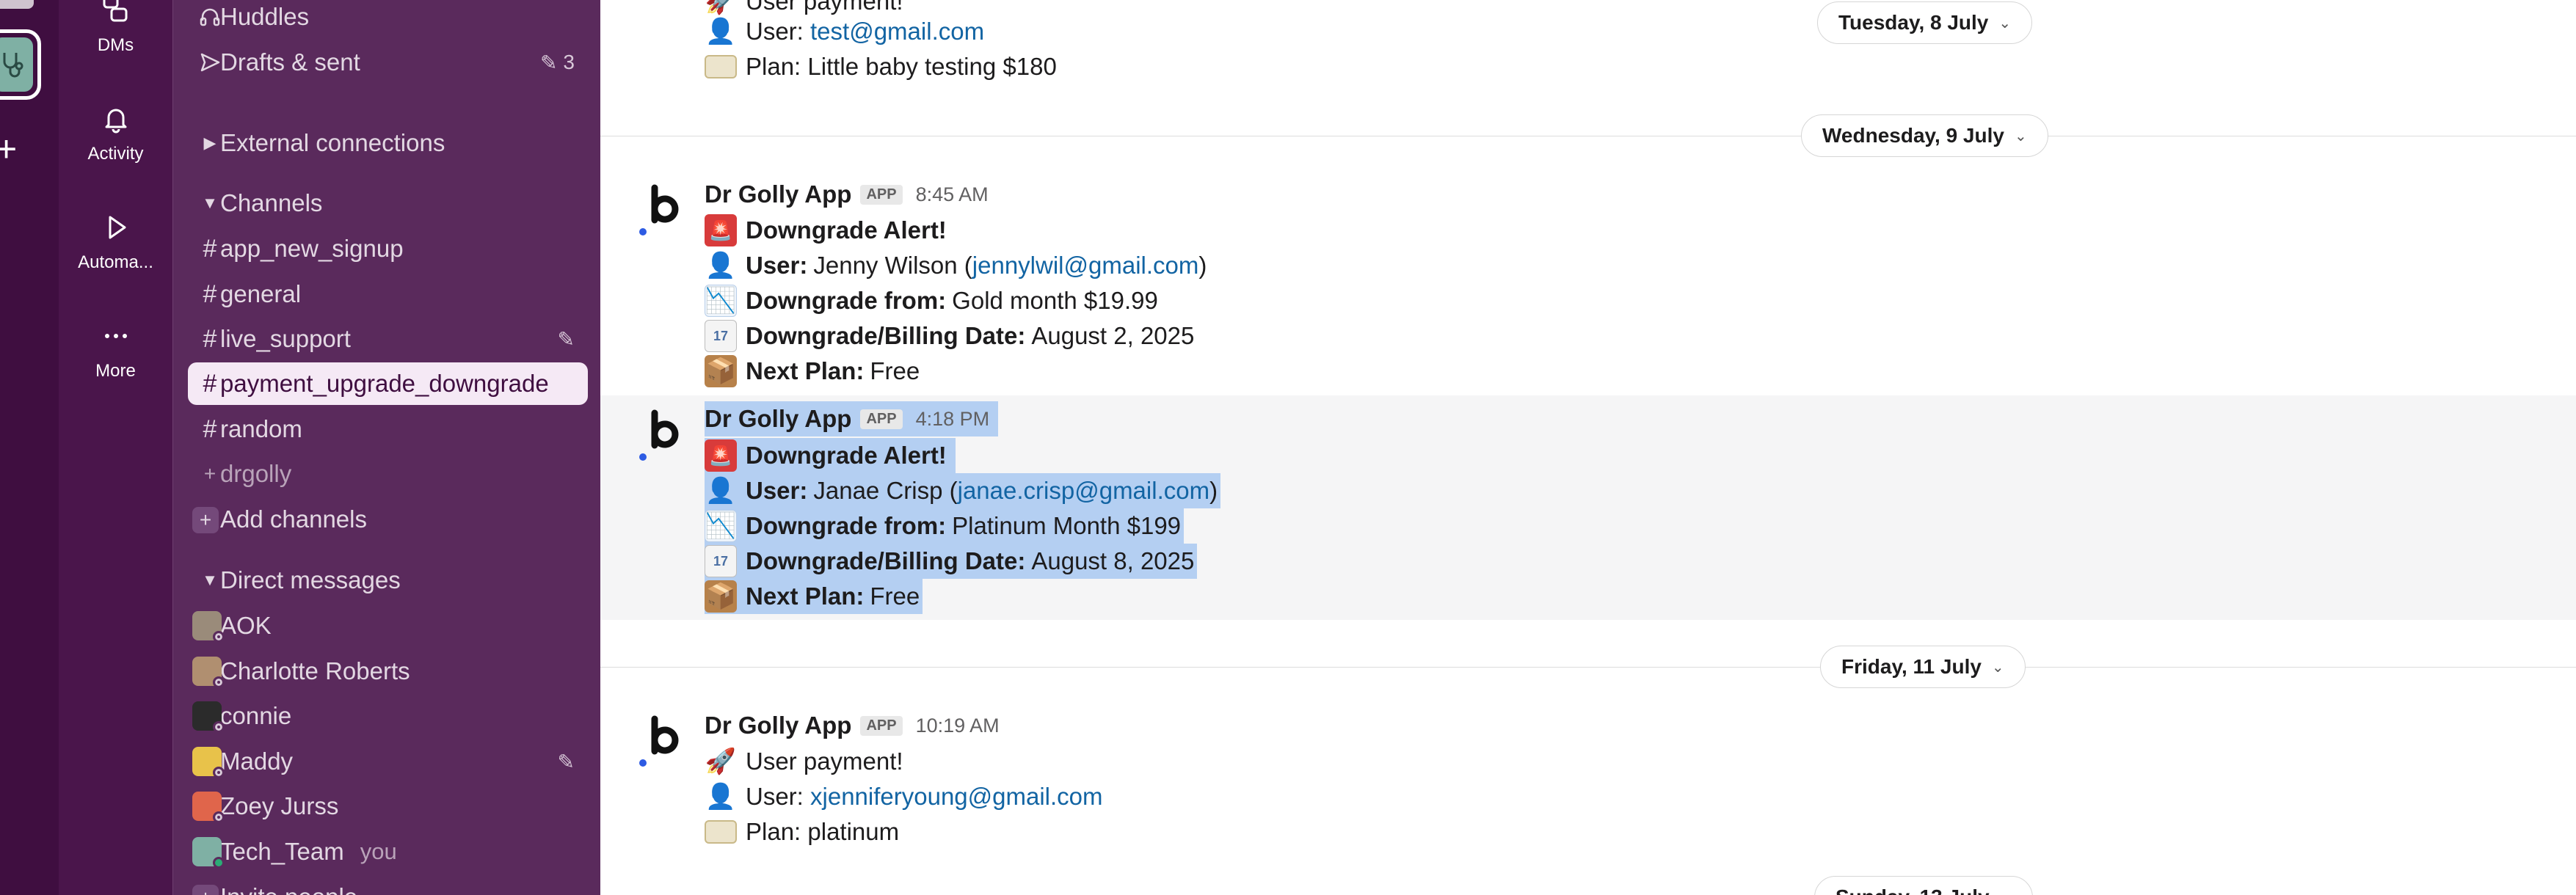  What do you see at coordinates (332, 142) in the screenshot?
I see `sidebar-item-label: External connections` at bounding box center [332, 142].